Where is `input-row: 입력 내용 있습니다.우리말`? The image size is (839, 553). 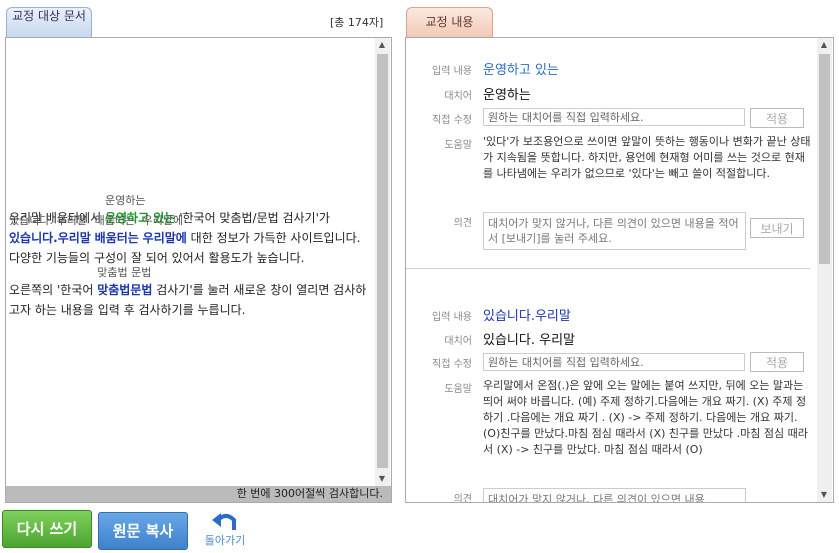
input-row: 입력 내용 있습니다.우리말 is located at coordinates (611, 314).